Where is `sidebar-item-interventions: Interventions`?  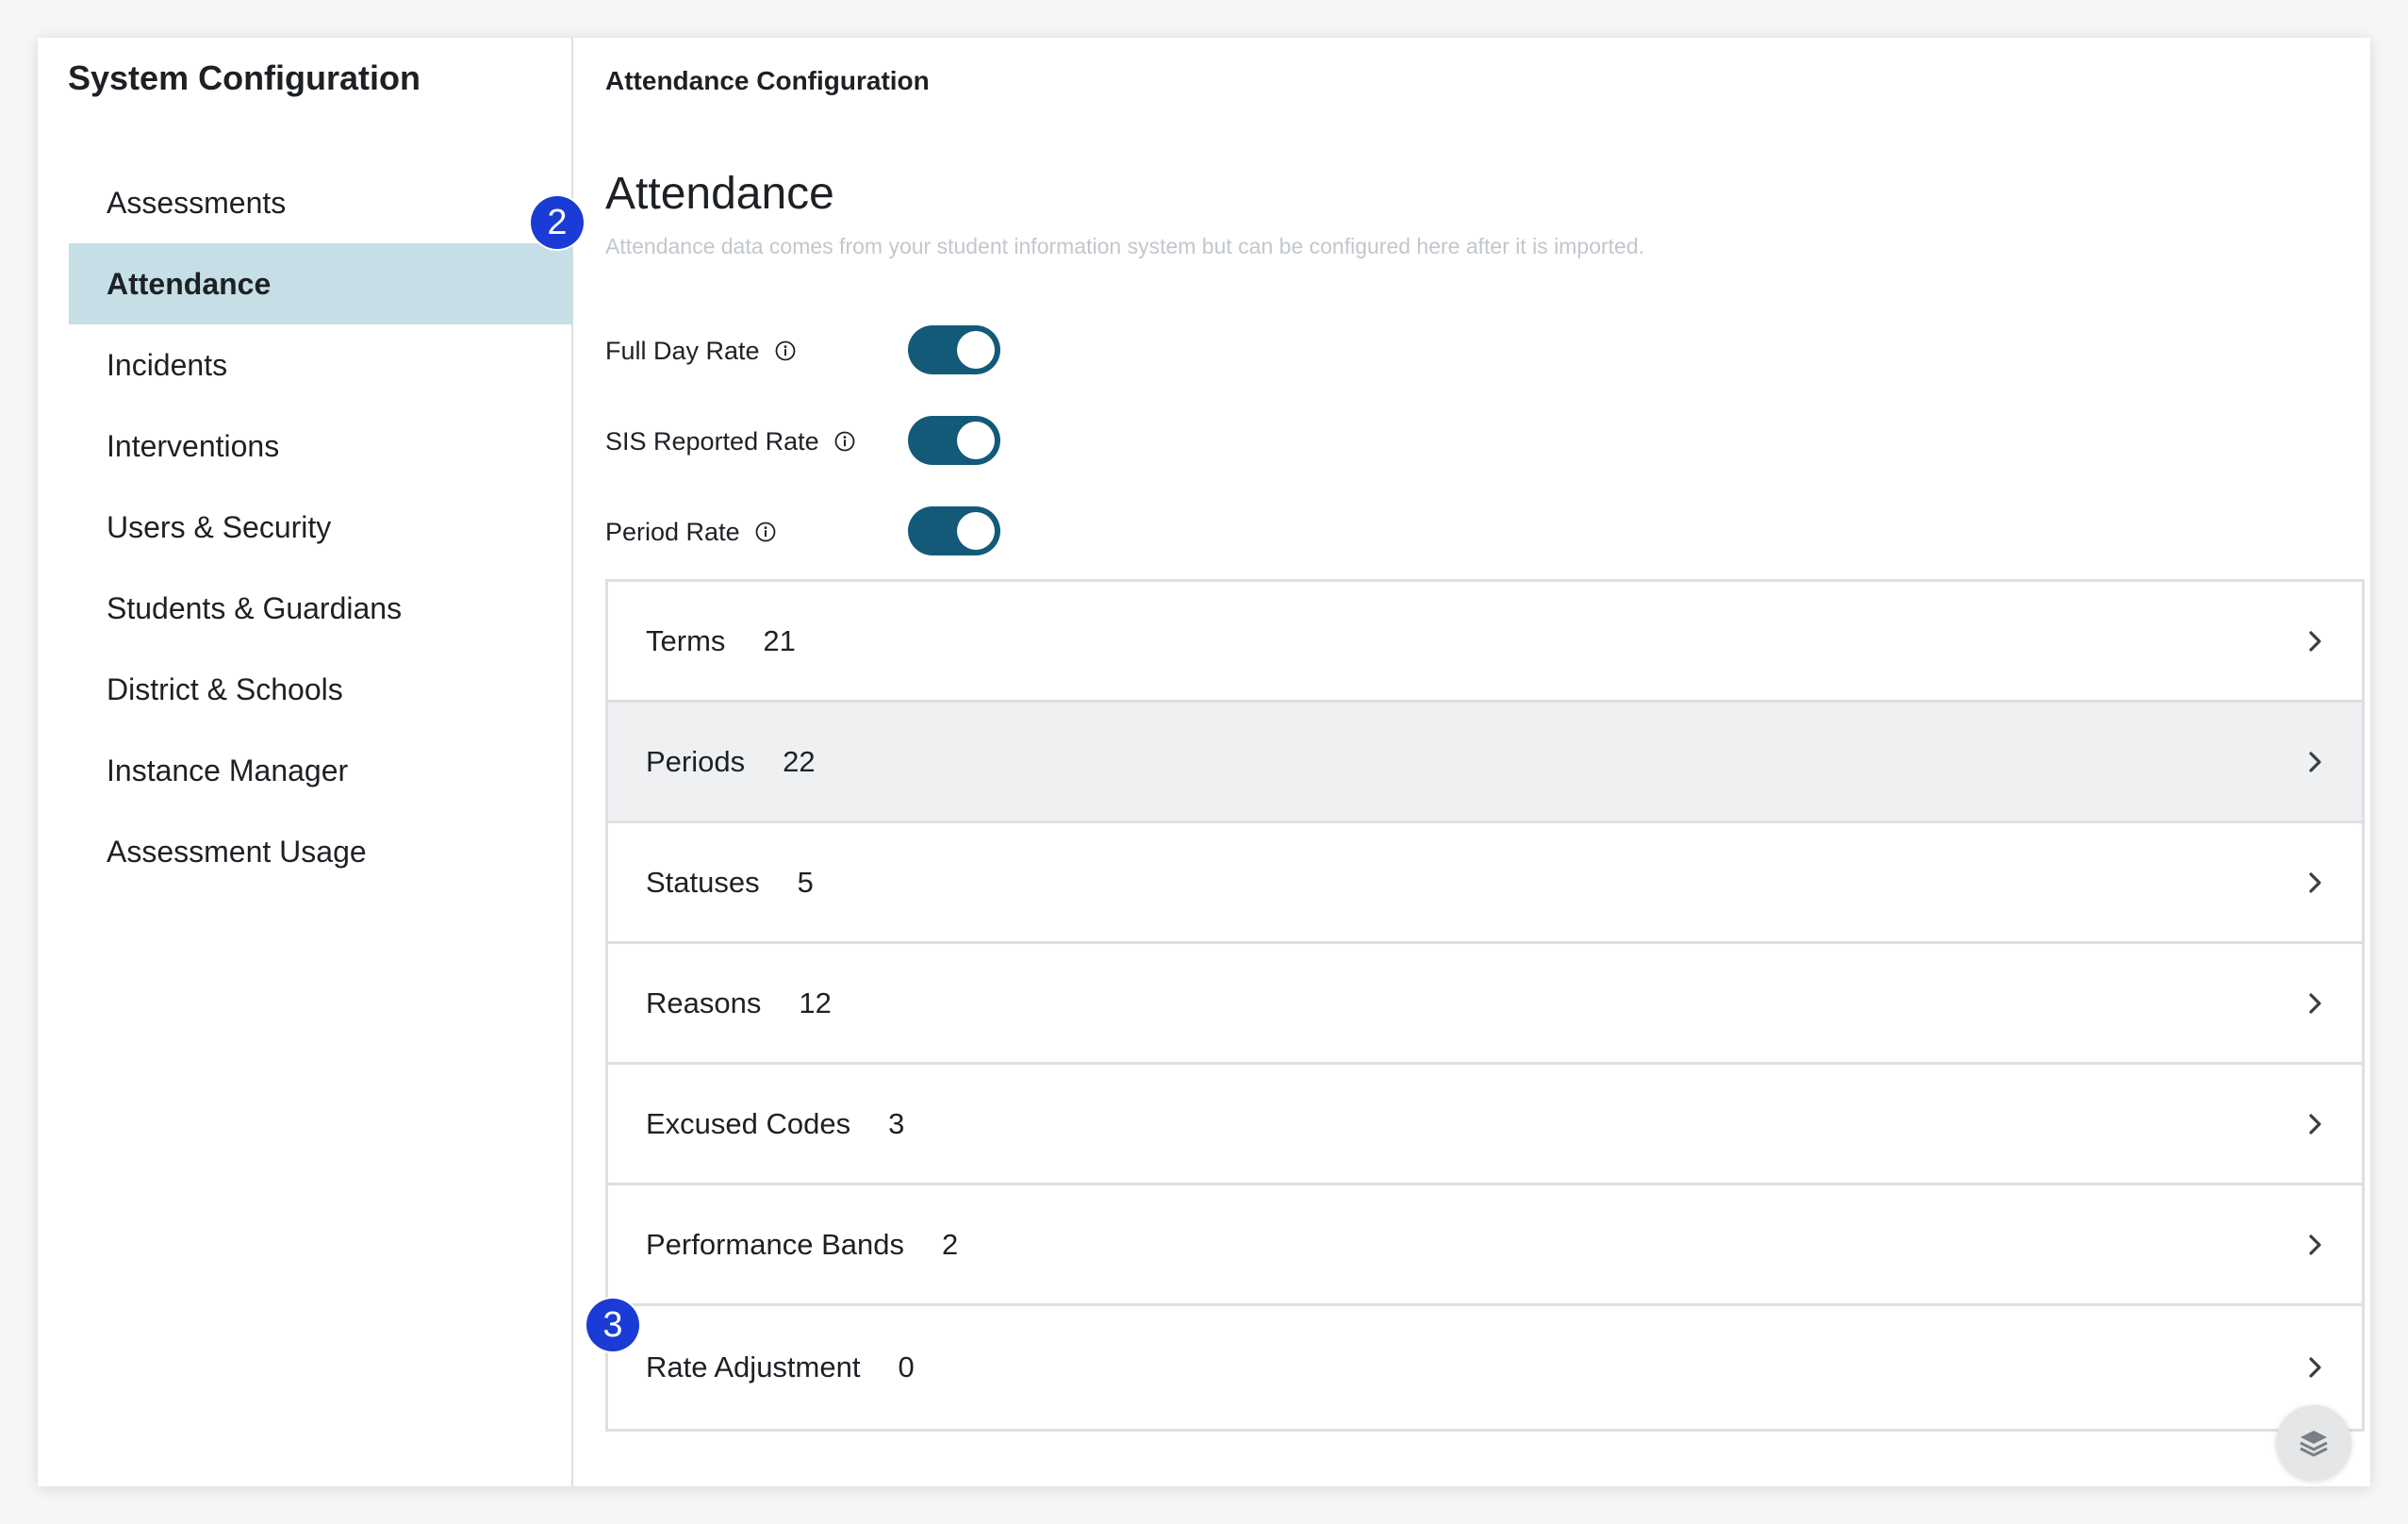
sidebar-item-interventions: Interventions is located at coordinates (321, 446).